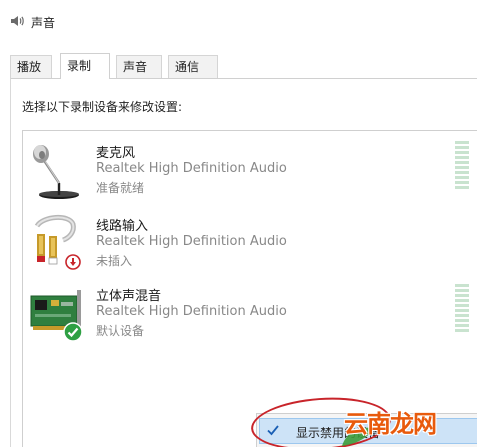 The width and height of the screenshot is (477, 447). I want to click on device-name: 麦克风, so click(116, 153).